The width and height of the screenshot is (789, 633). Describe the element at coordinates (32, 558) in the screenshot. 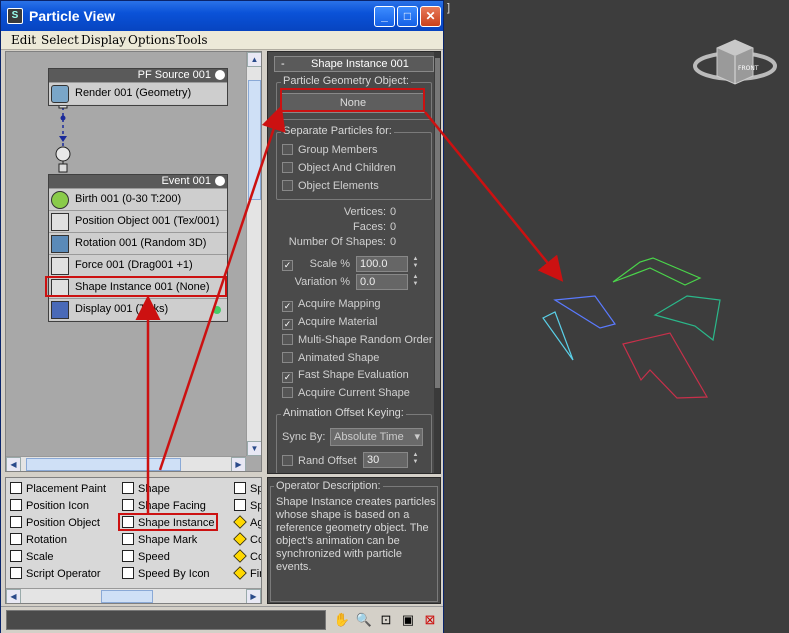

I see `depot-scale: Scale` at that location.